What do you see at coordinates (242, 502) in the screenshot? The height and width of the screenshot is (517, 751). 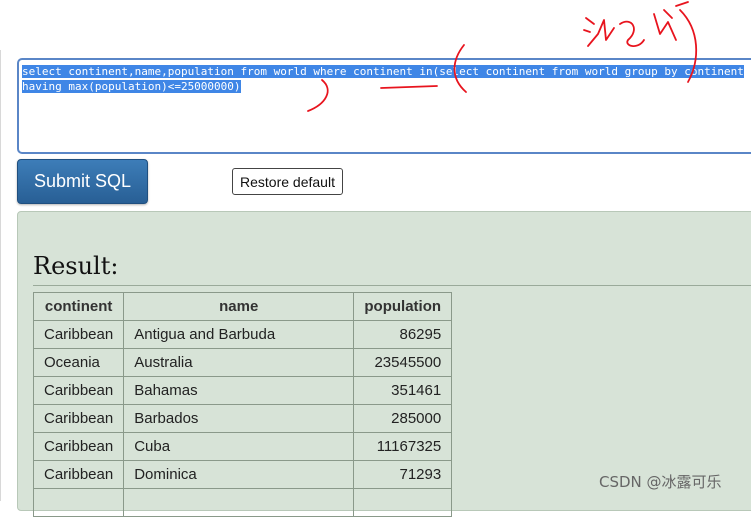 I see `table-row-partial` at bounding box center [242, 502].